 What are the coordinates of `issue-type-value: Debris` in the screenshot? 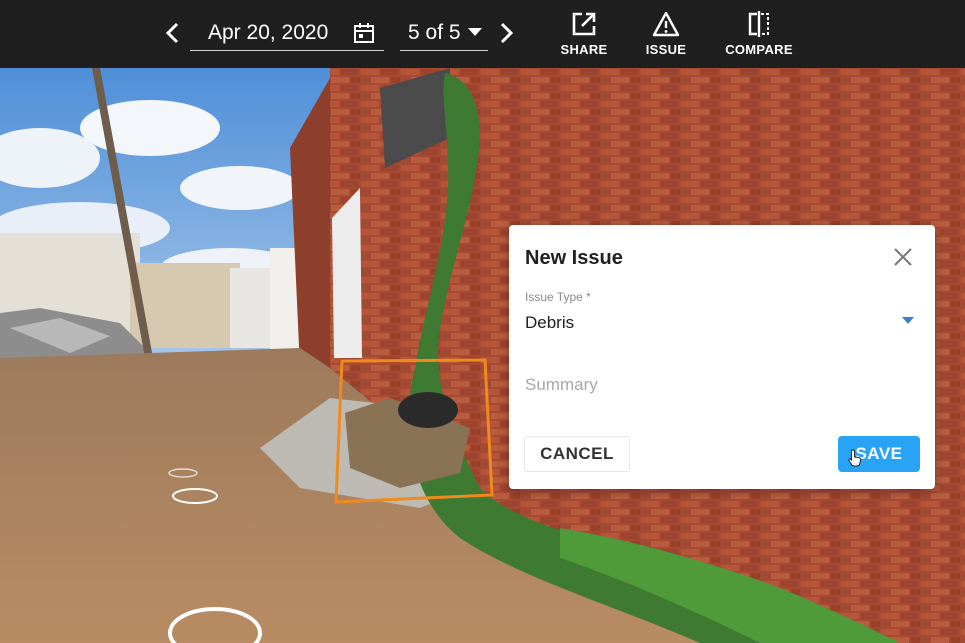 It's located at (550, 322).